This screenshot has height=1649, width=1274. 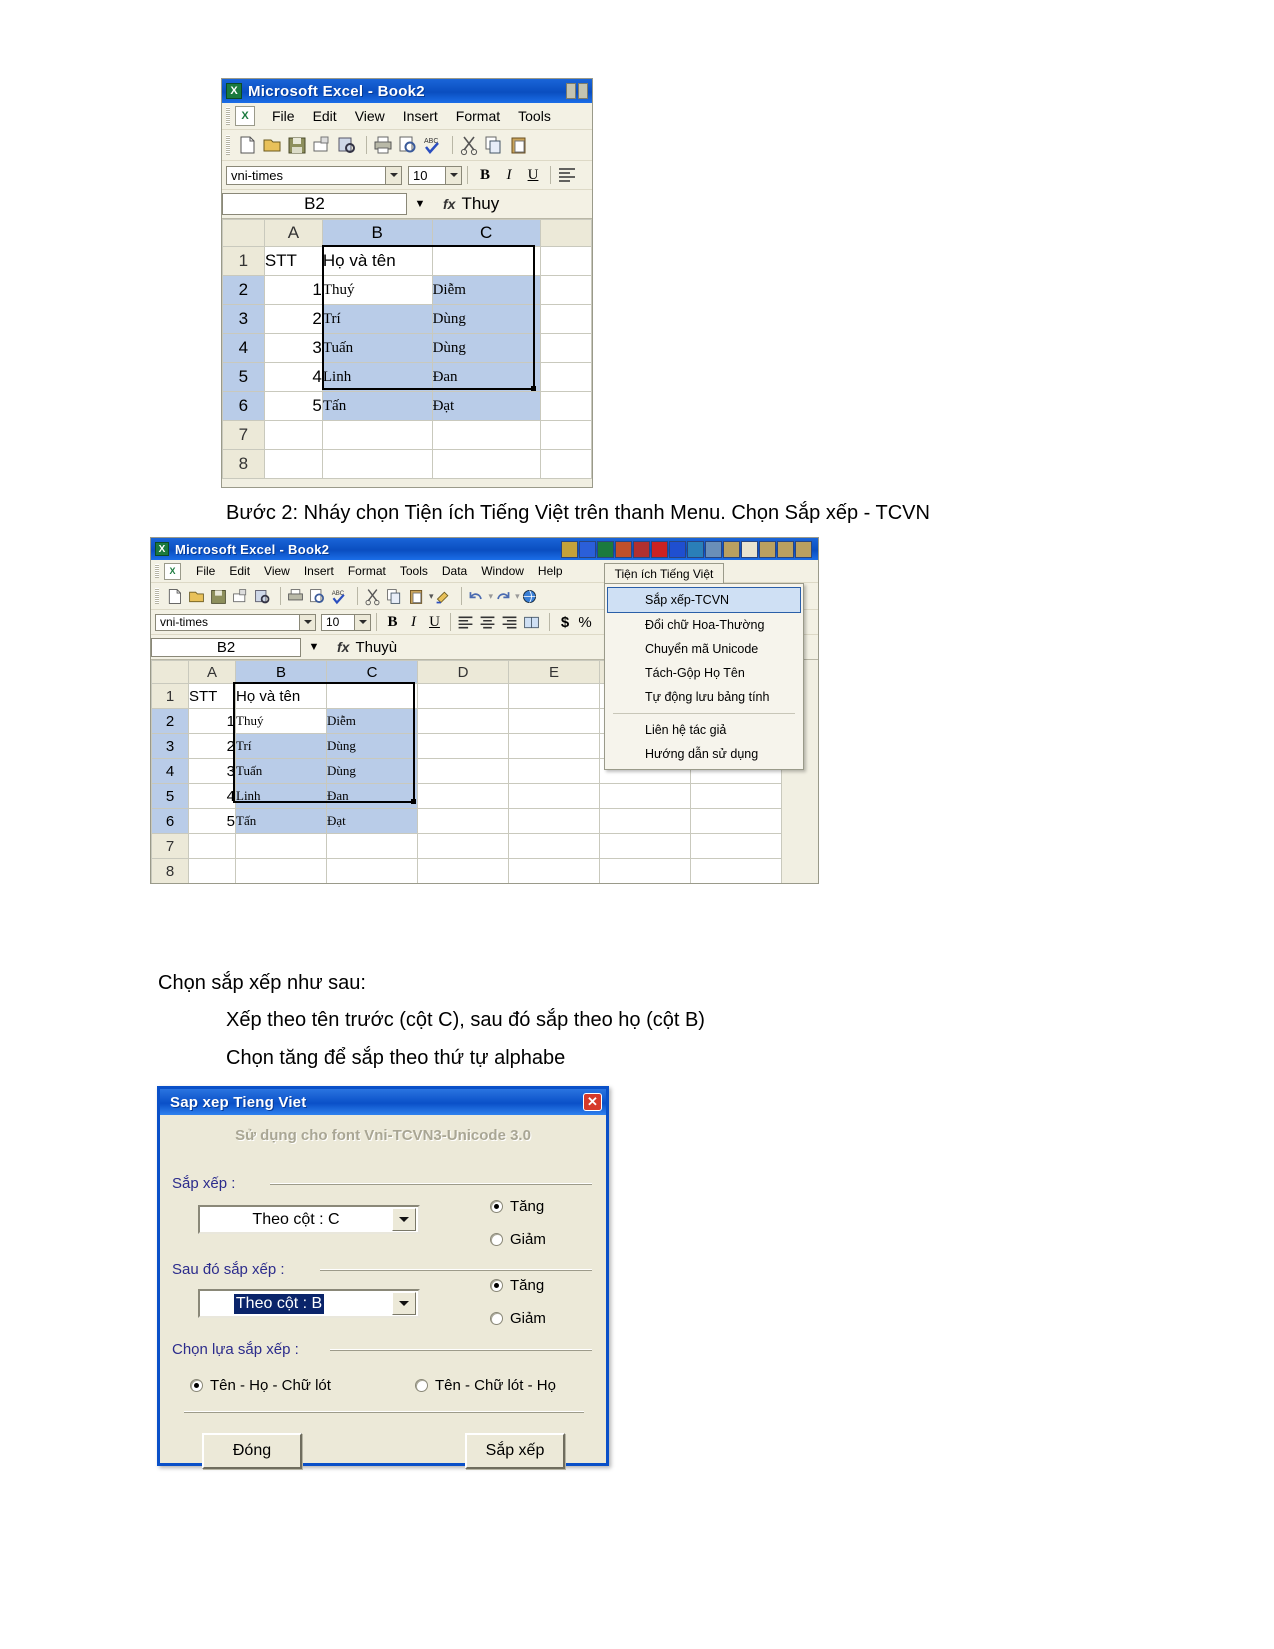 What do you see at coordinates (704, 754) in the screenshot?
I see `menu-item-huong-dan-su-dung: Hướng dẫn sử dụng` at bounding box center [704, 754].